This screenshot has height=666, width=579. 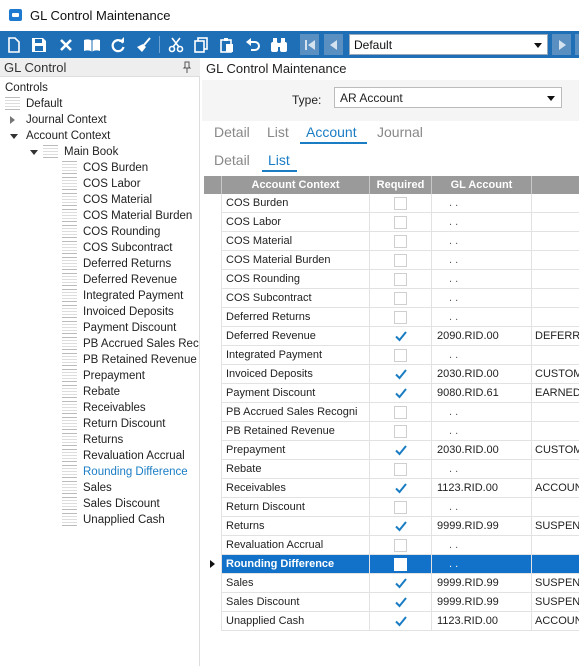 What do you see at coordinates (227, 44) in the screenshot?
I see `paste-icon` at bounding box center [227, 44].